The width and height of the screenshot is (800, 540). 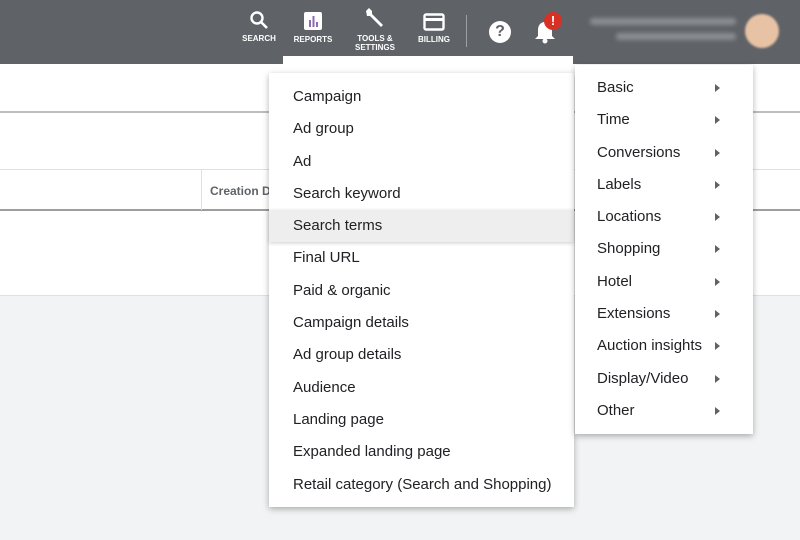 I want to click on notifications-button: !, so click(x=548, y=30).